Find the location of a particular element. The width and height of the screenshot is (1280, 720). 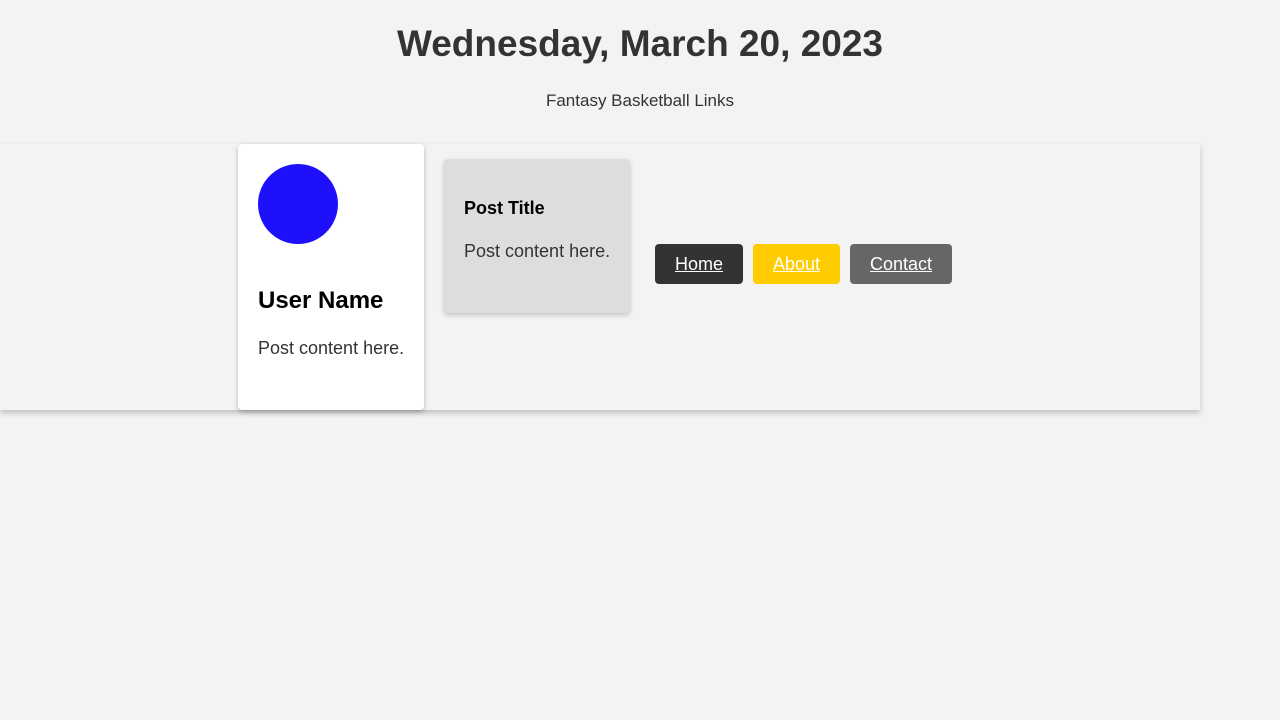

post-card: Post Title Post content here. is located at coordinates (537, 236).